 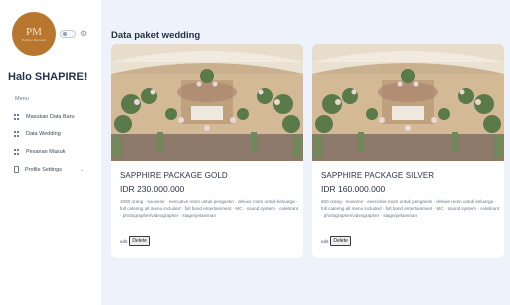 I want to click on sidebar-item-data-wedding: Data Wedding, so click(x=37, y=134).